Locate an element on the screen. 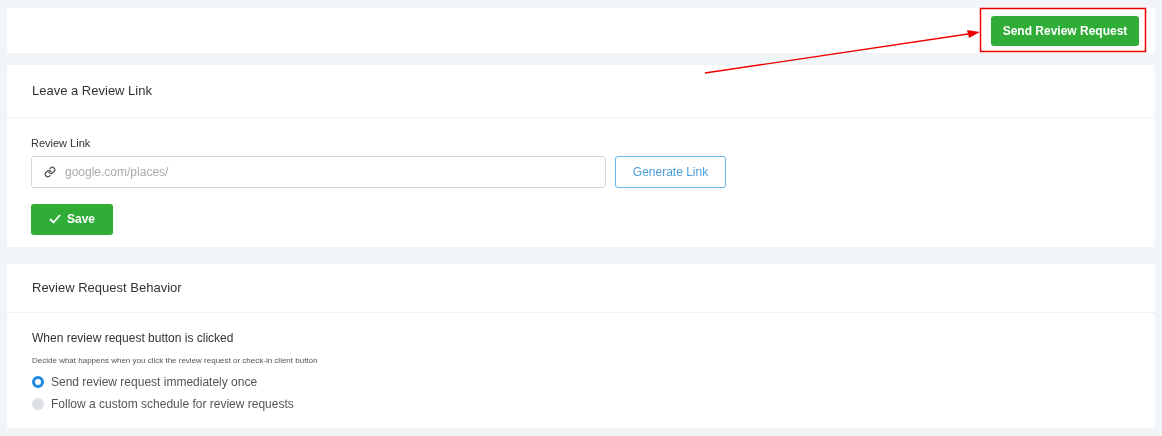  card-title: Review Request Behavior is located at coordinates (107, 288).